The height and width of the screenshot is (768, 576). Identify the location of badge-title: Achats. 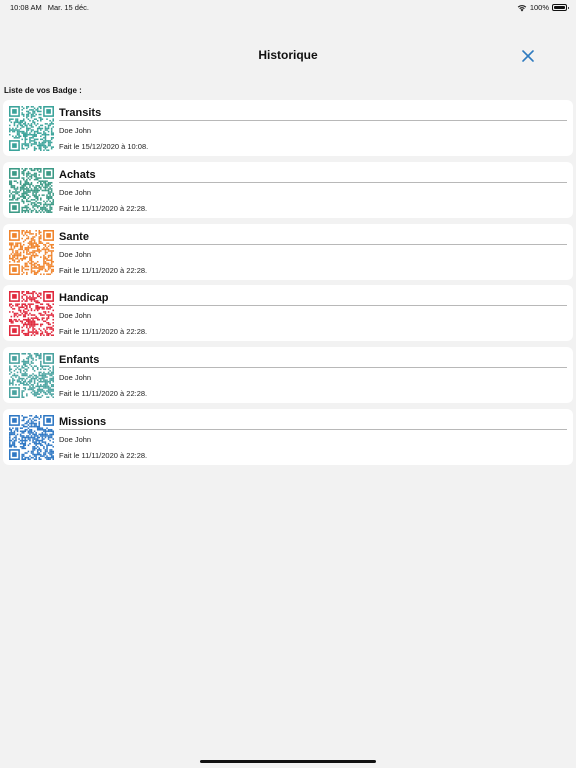
(77, 174).